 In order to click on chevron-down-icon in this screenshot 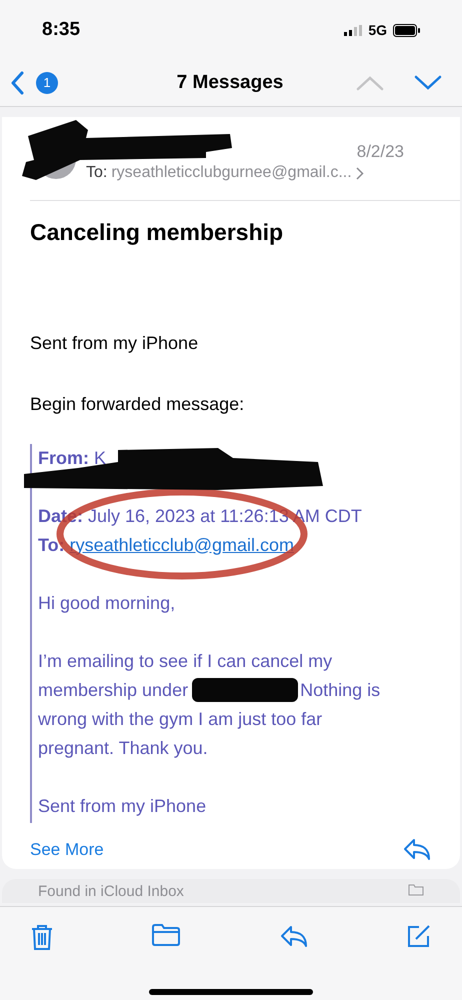, I will do `click(428, 83)`.